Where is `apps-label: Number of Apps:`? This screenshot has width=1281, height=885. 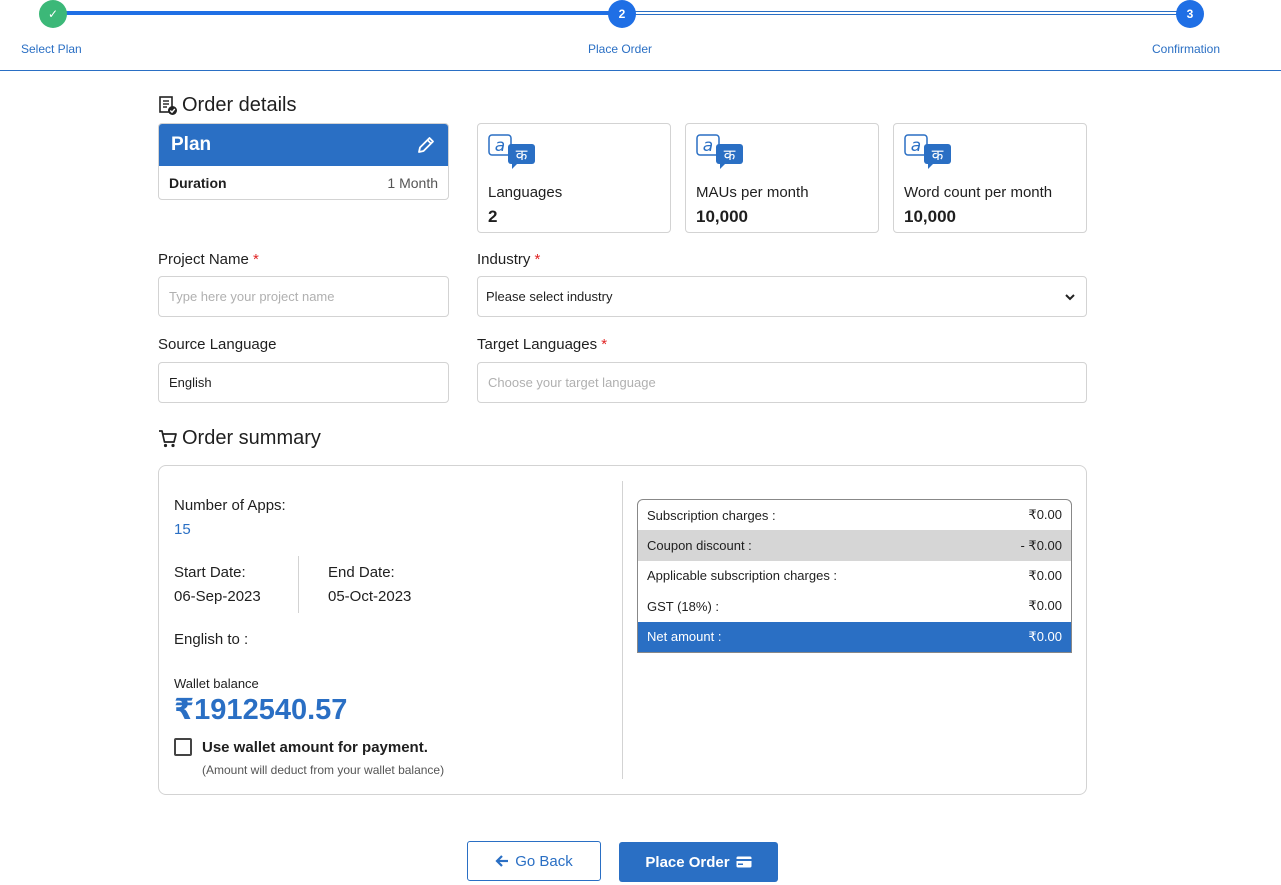 apps-label: Number of Apps: is located at coordinates (230, 505).